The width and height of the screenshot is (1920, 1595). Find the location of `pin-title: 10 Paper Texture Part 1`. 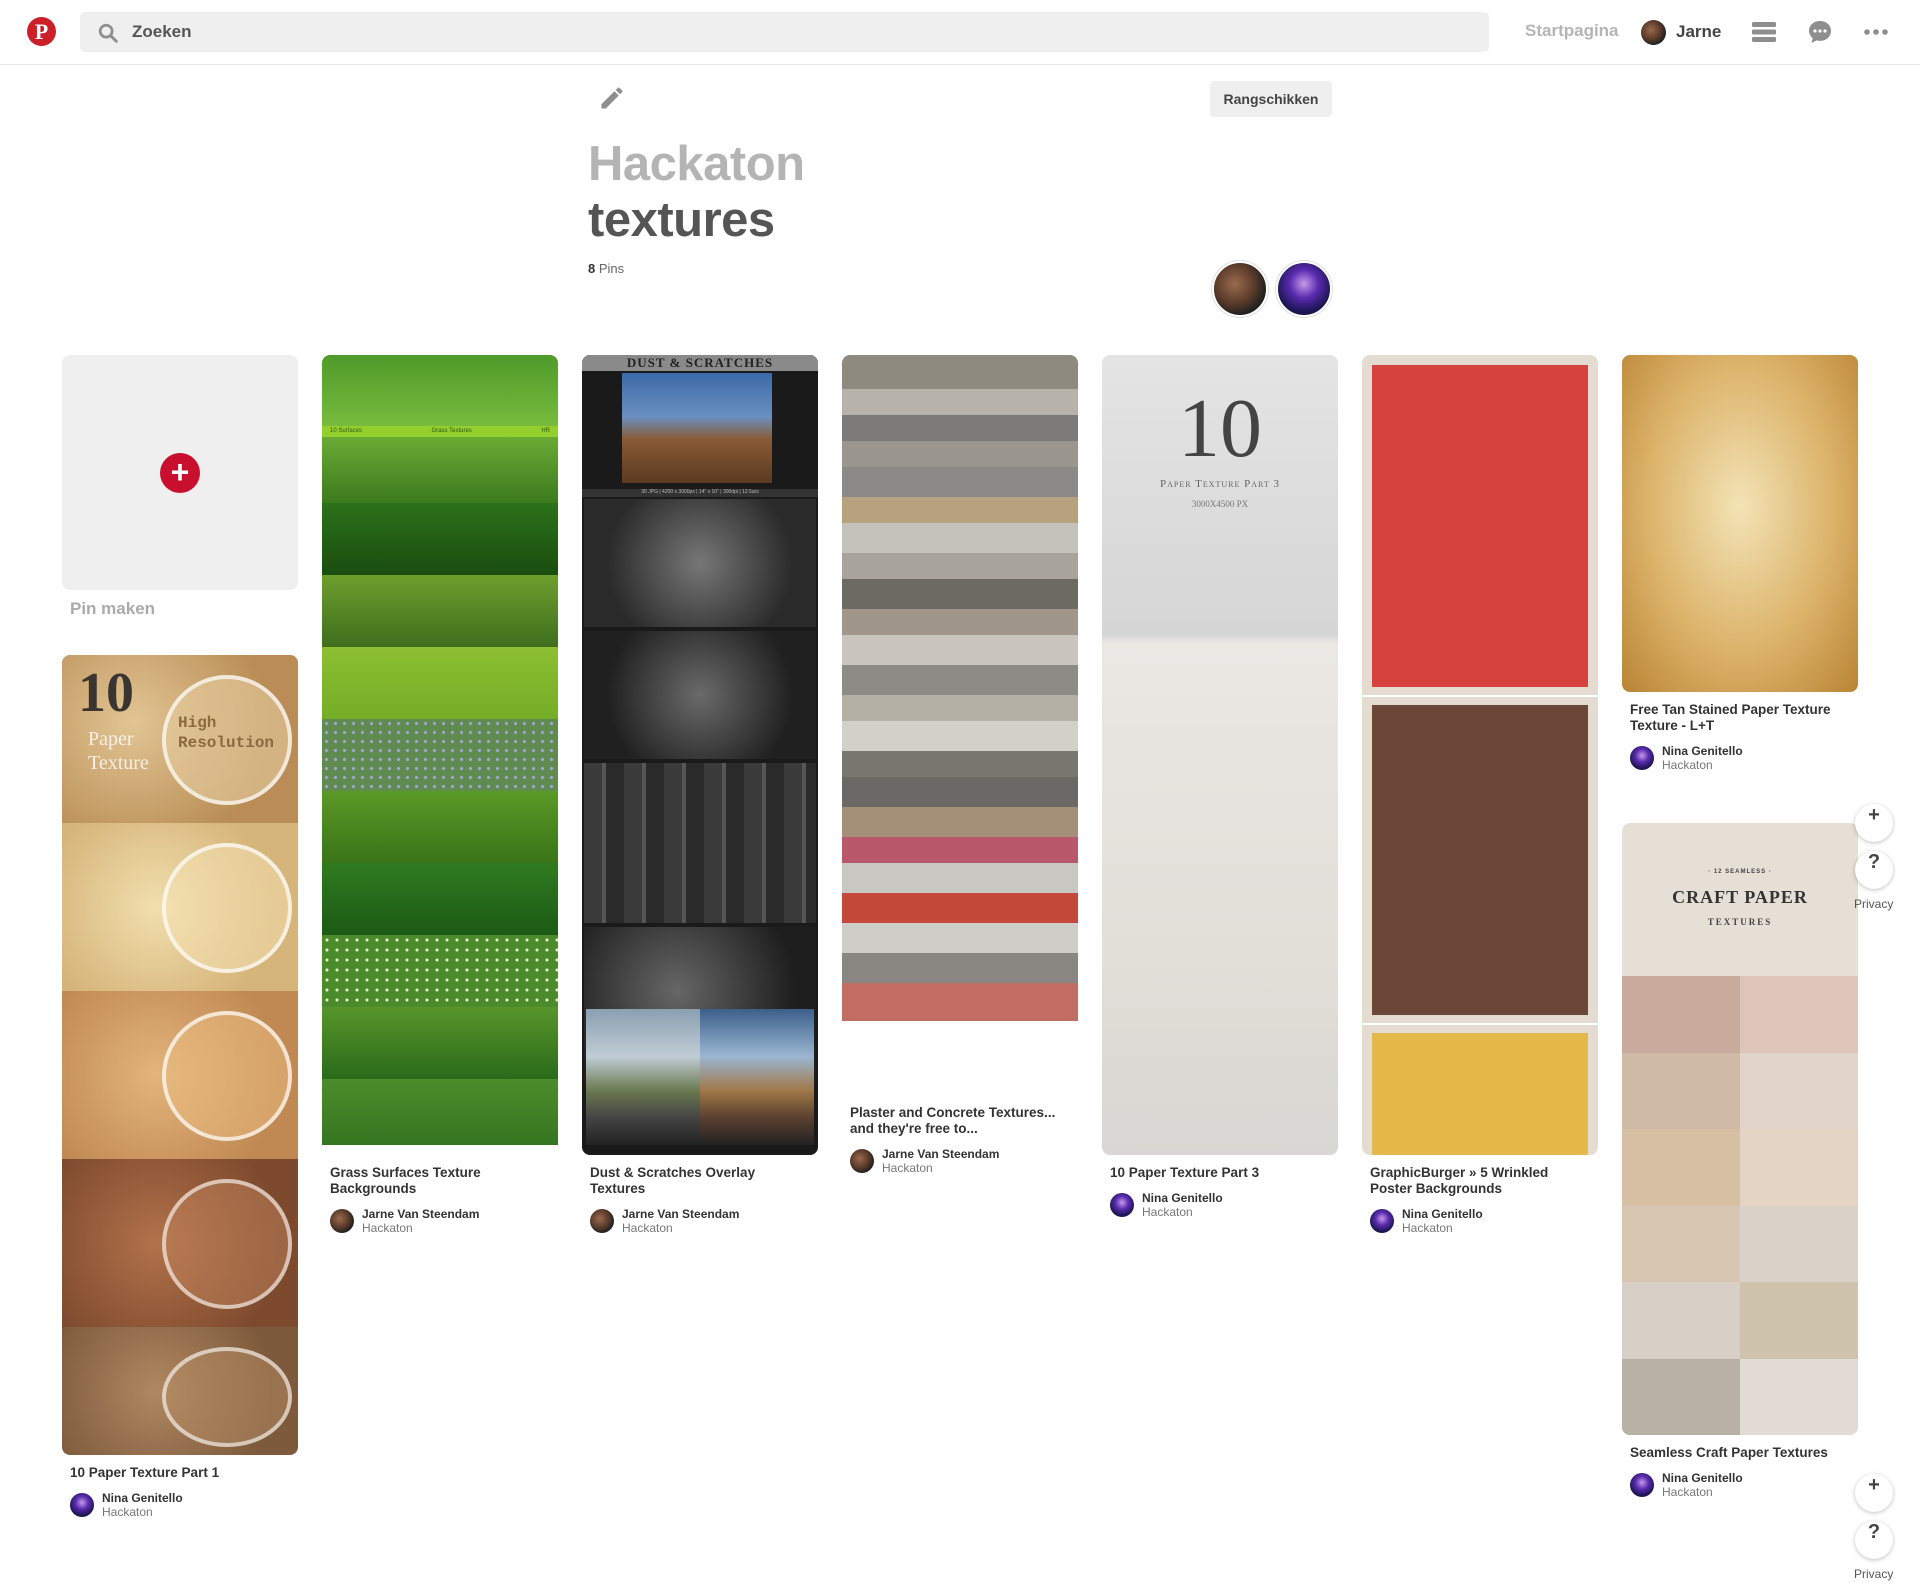

pin-title: 10 Paper Texture Part 1 is located at coordinates (180, 1473).